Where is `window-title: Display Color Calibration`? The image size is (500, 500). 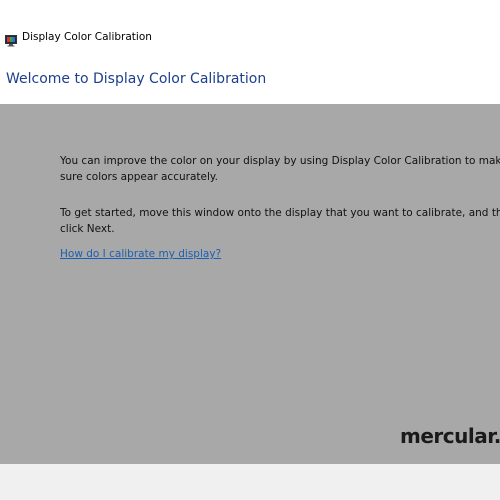
window-title: Display Color Calibration is located at coordinates (87, 37).